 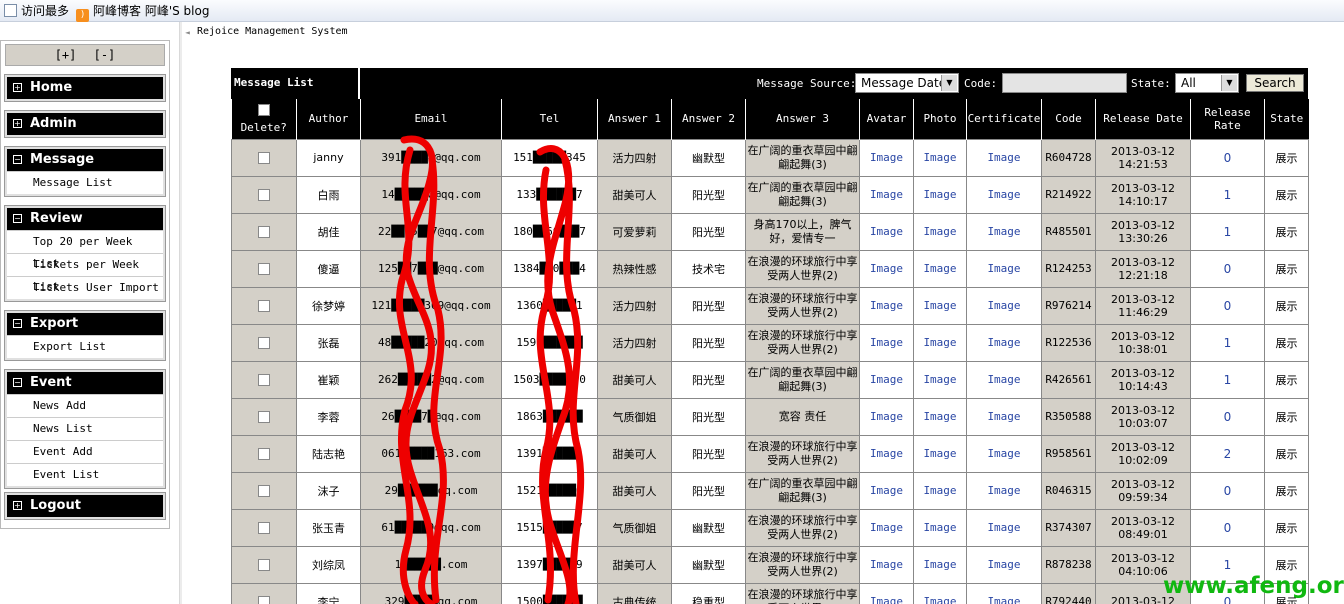 What do you see at coordinates (549, 416) in the screenshot?
I see `tel-cell: 1863██████` at bounding box center [549, 416].